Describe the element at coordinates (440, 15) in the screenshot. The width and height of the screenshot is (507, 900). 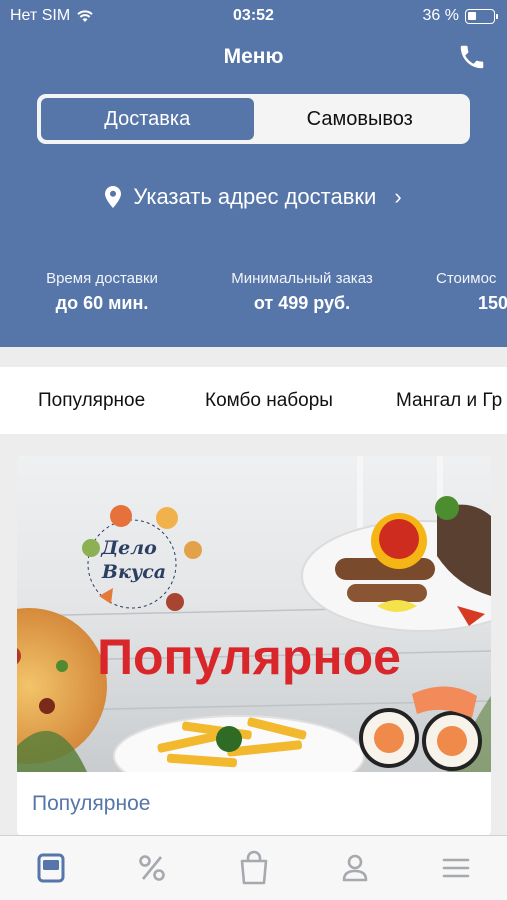
I see `battery-percent: 36 %` at that location.